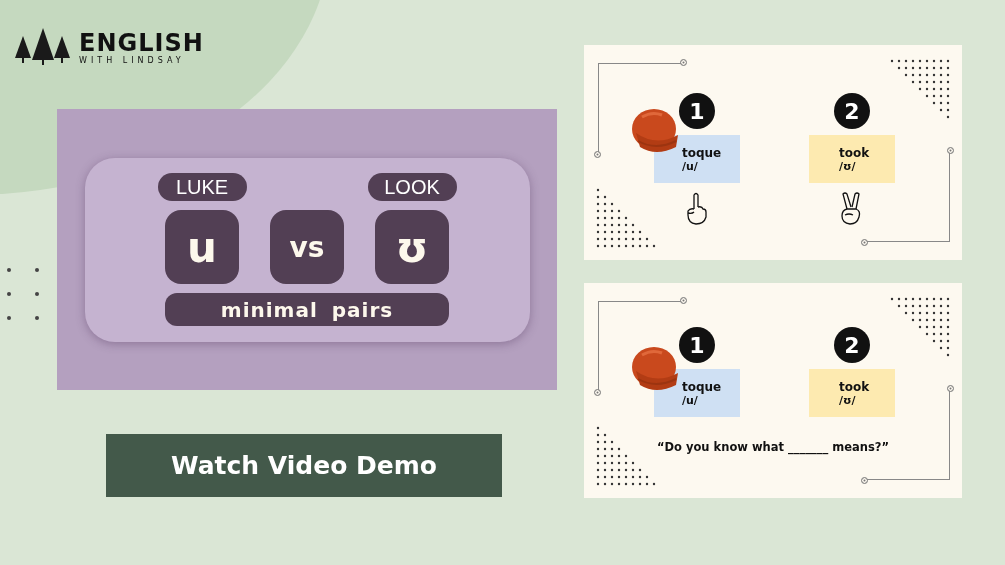 This screenshot has width=1005, height=565. What do you see at coordinates (773, 447) in the screenshot?
I see `question-text: “Do you know what _______ means?”` at bounding box center [773, 447].